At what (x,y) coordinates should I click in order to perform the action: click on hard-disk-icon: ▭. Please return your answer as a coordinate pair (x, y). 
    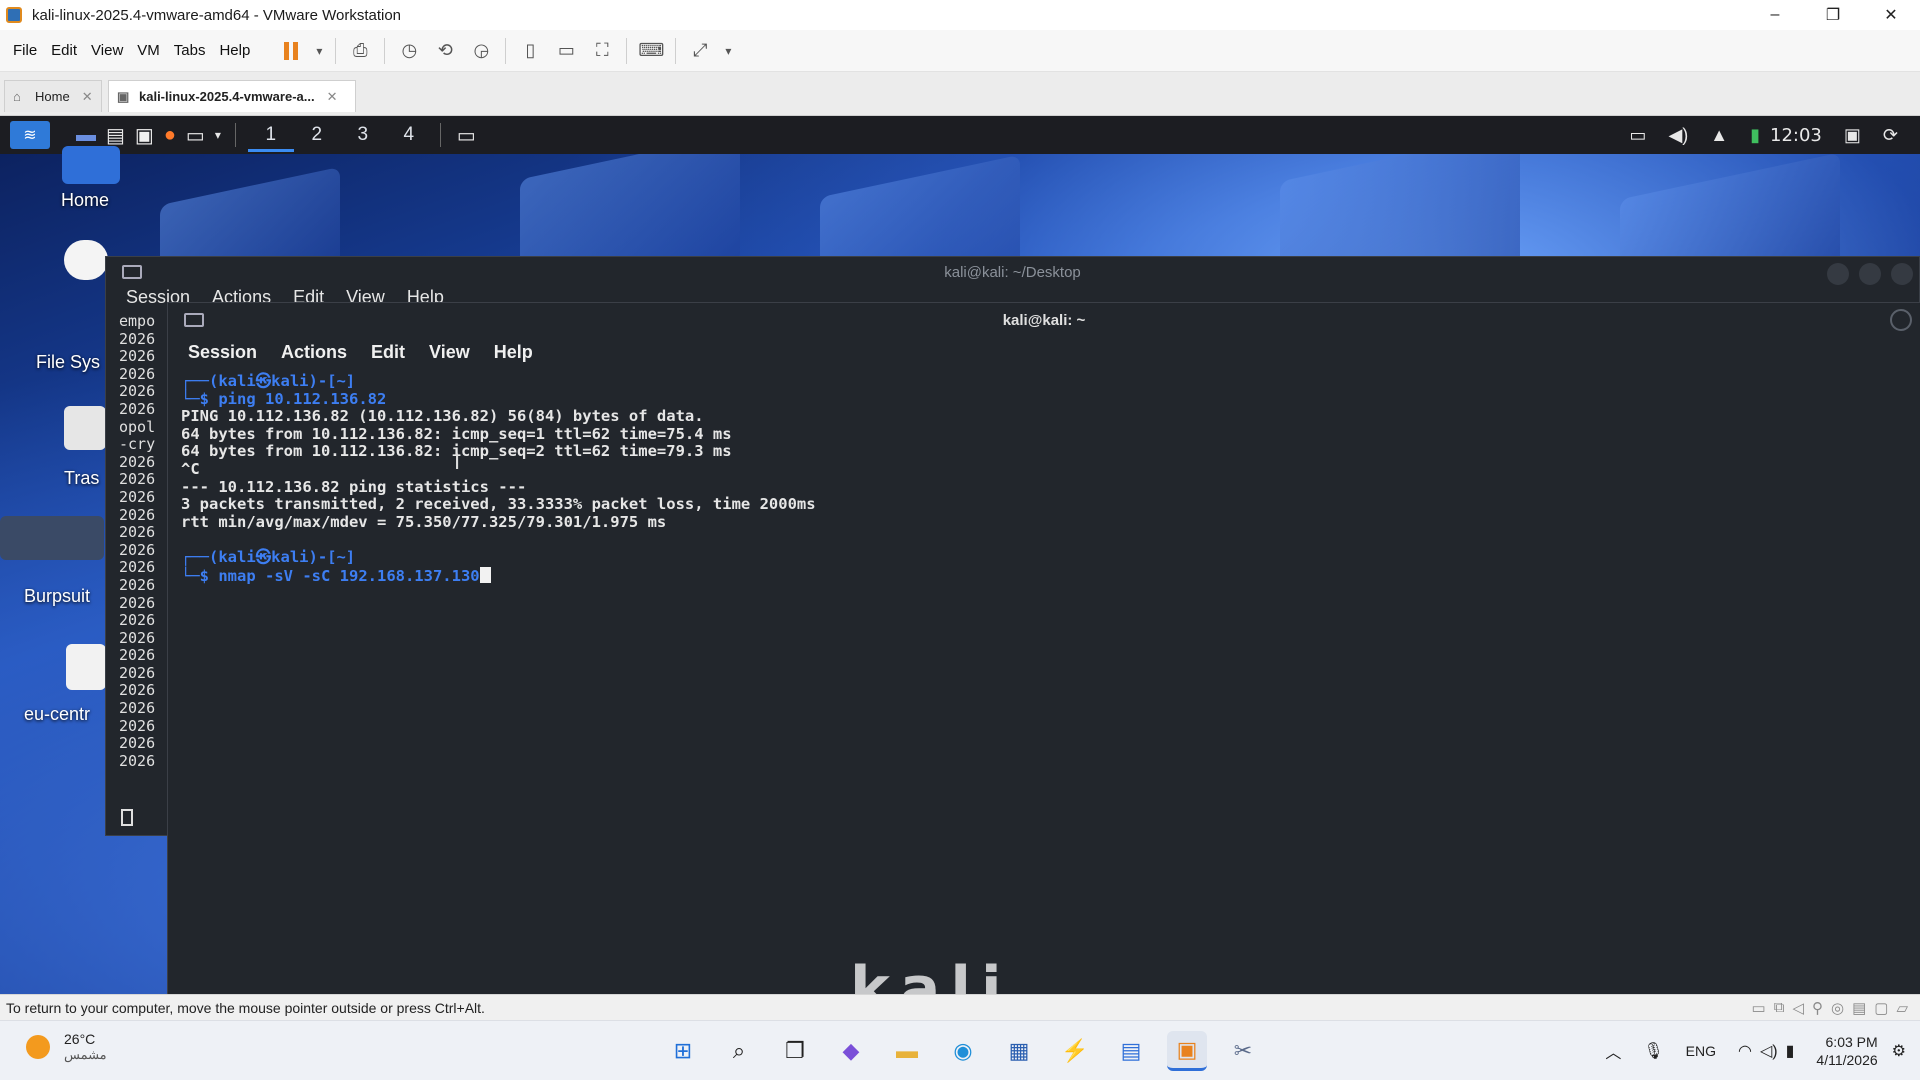
    Looking at the image, I should click on (1759, 1008).